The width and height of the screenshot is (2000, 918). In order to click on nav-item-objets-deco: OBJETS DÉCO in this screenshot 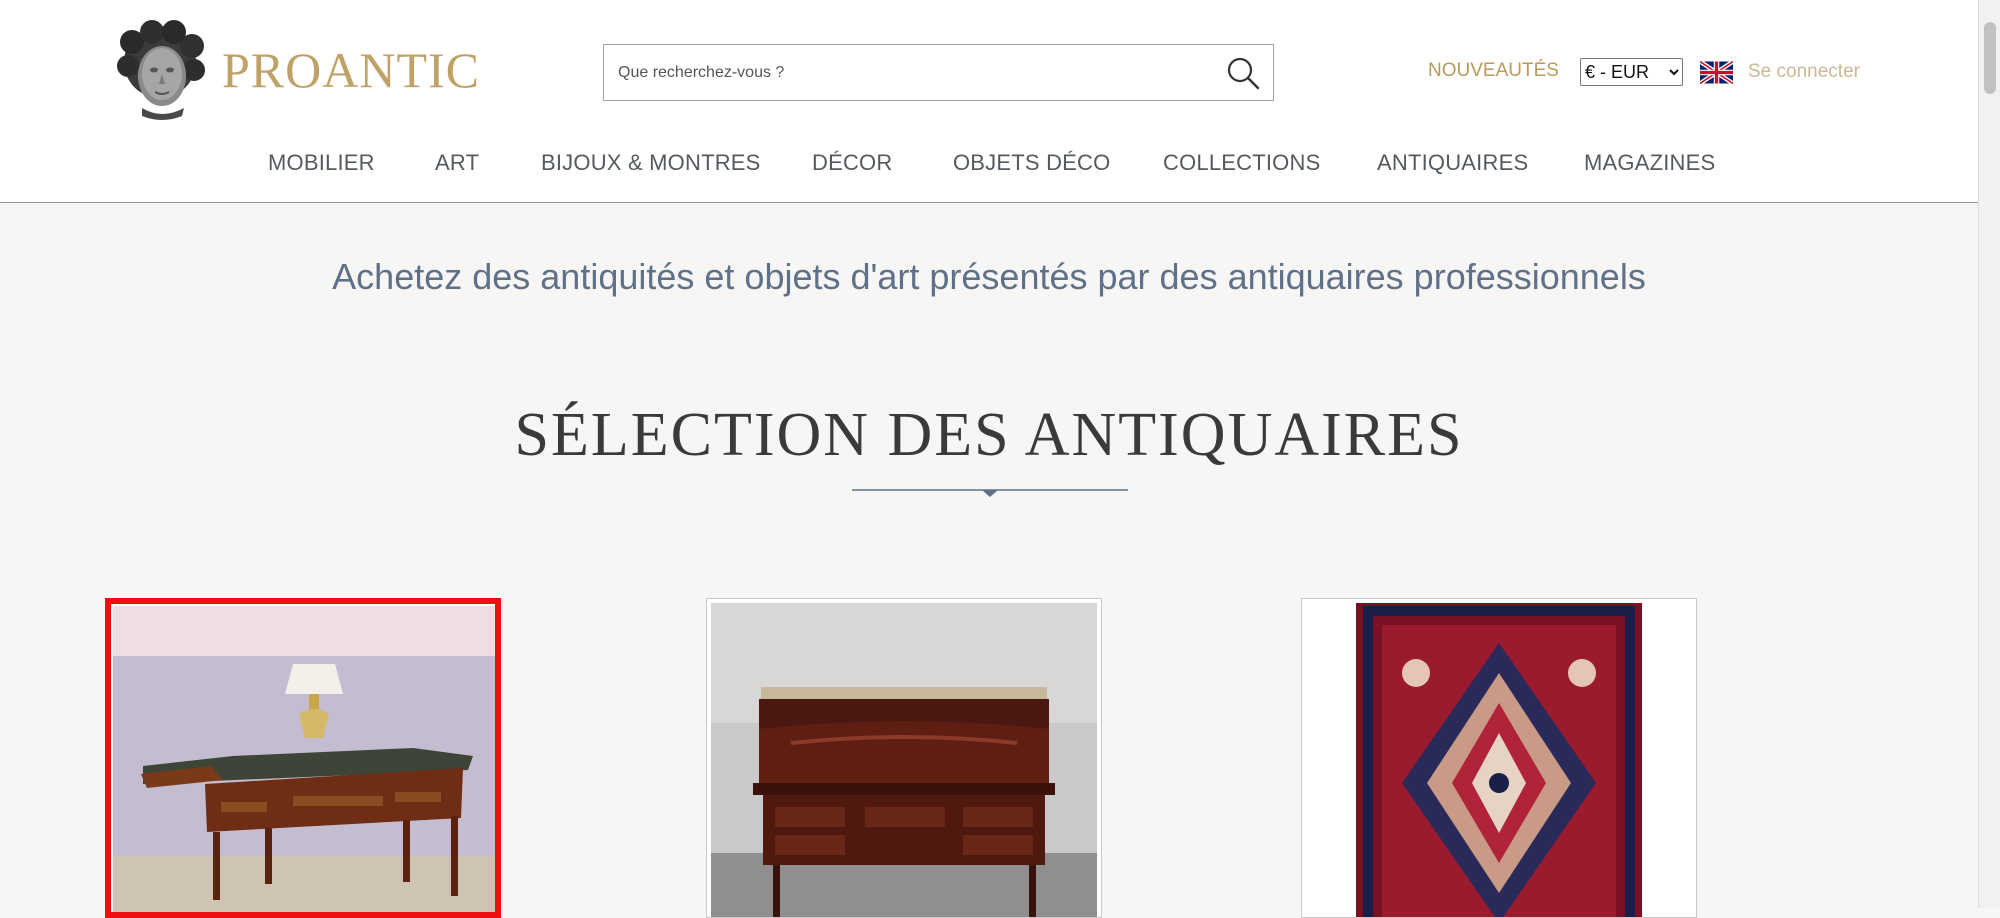, I will do `click(1031, 163)`.